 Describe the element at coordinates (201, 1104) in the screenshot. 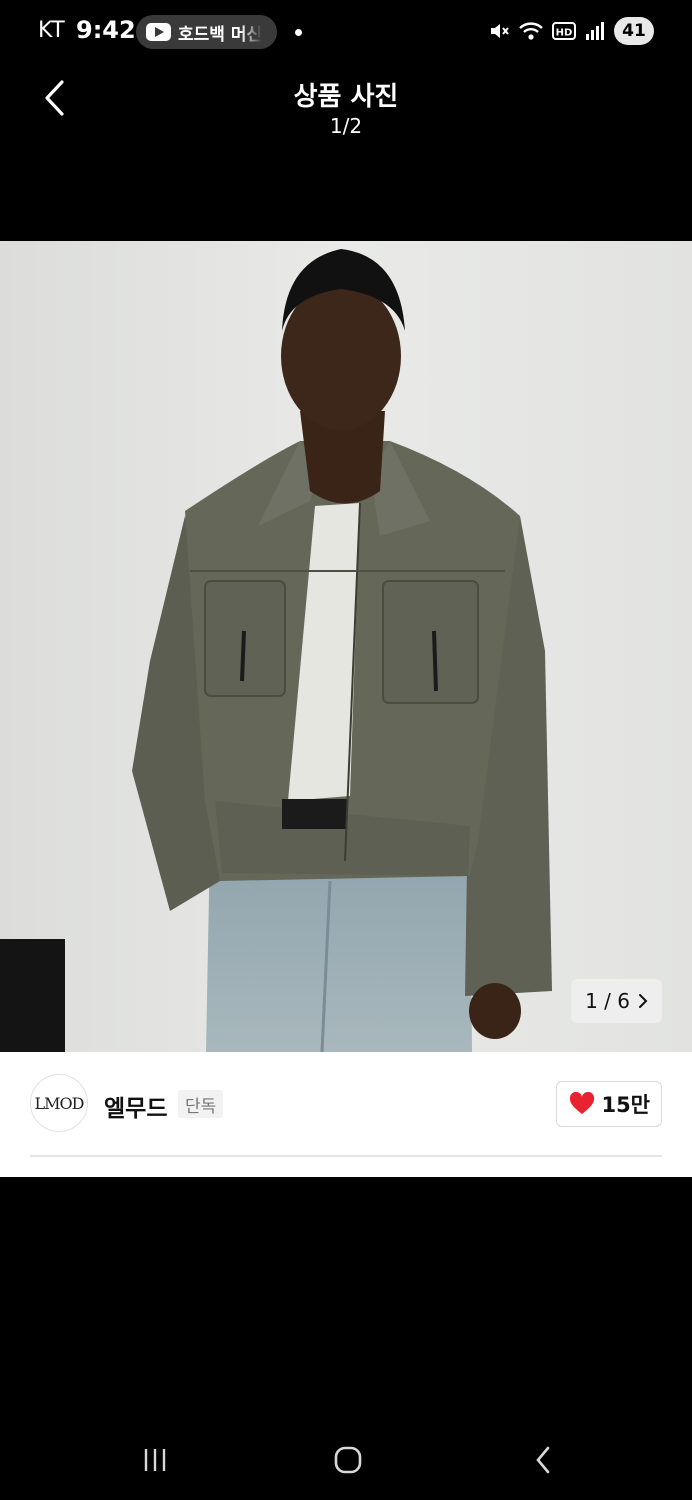

I see `exclusive-badge: 단독` at that location.